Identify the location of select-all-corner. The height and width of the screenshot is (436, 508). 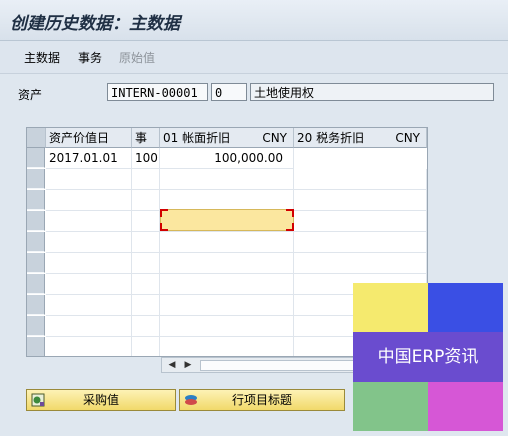
(36, 138).